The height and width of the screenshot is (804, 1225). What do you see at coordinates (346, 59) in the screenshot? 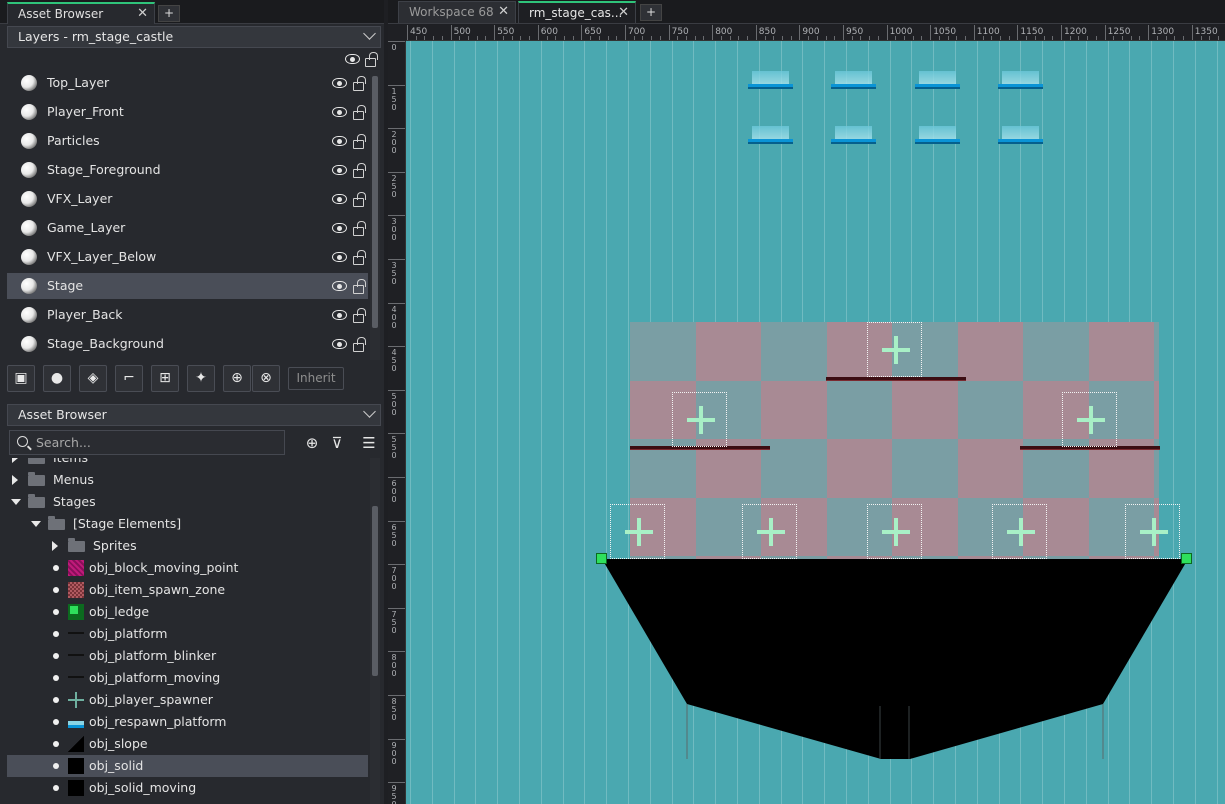
I see `global-visibility-toggle` at bounding box center [346, 59].